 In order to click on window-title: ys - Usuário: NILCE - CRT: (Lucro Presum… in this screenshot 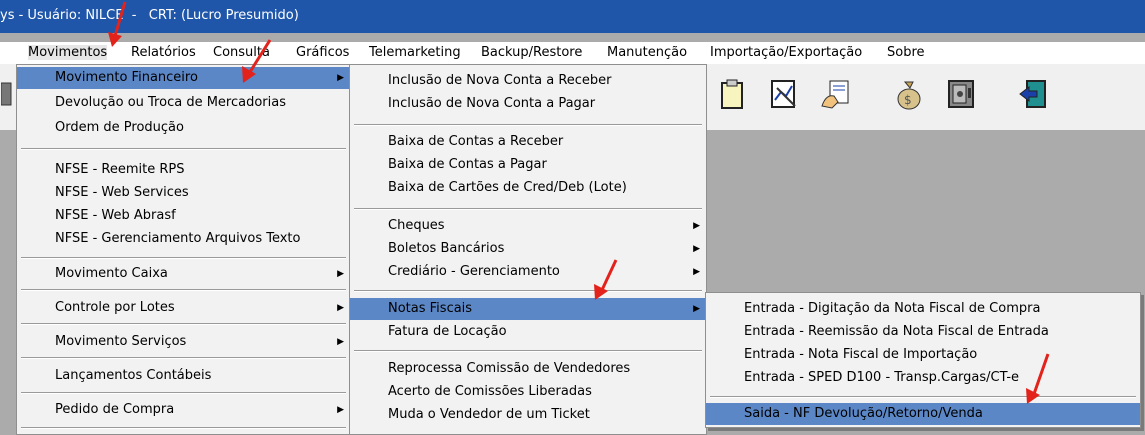, I will do `click(149, 15)`.